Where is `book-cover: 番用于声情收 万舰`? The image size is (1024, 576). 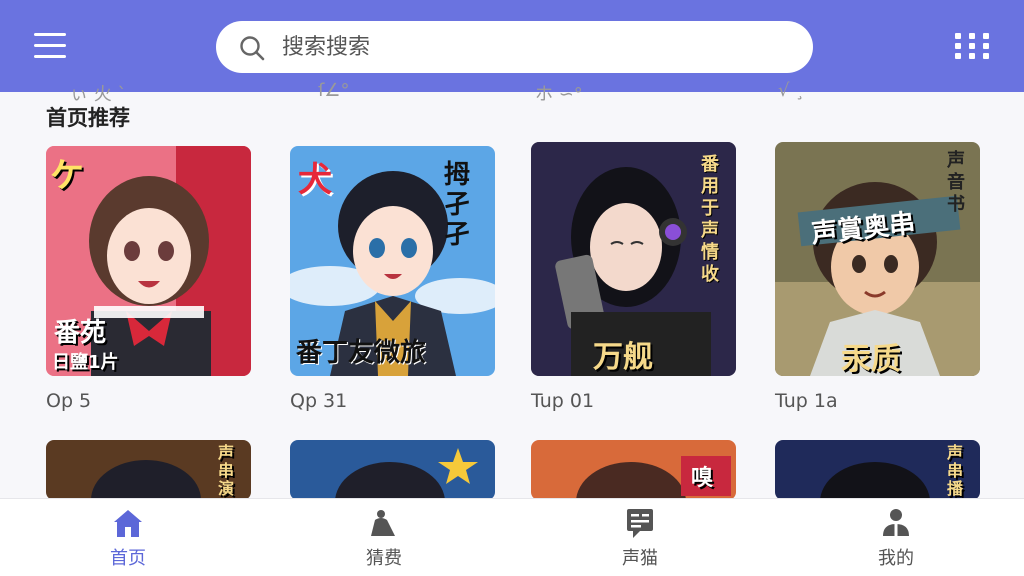
book-cover: 番用于声情收 万舰 is located at coordinates (633, 259).